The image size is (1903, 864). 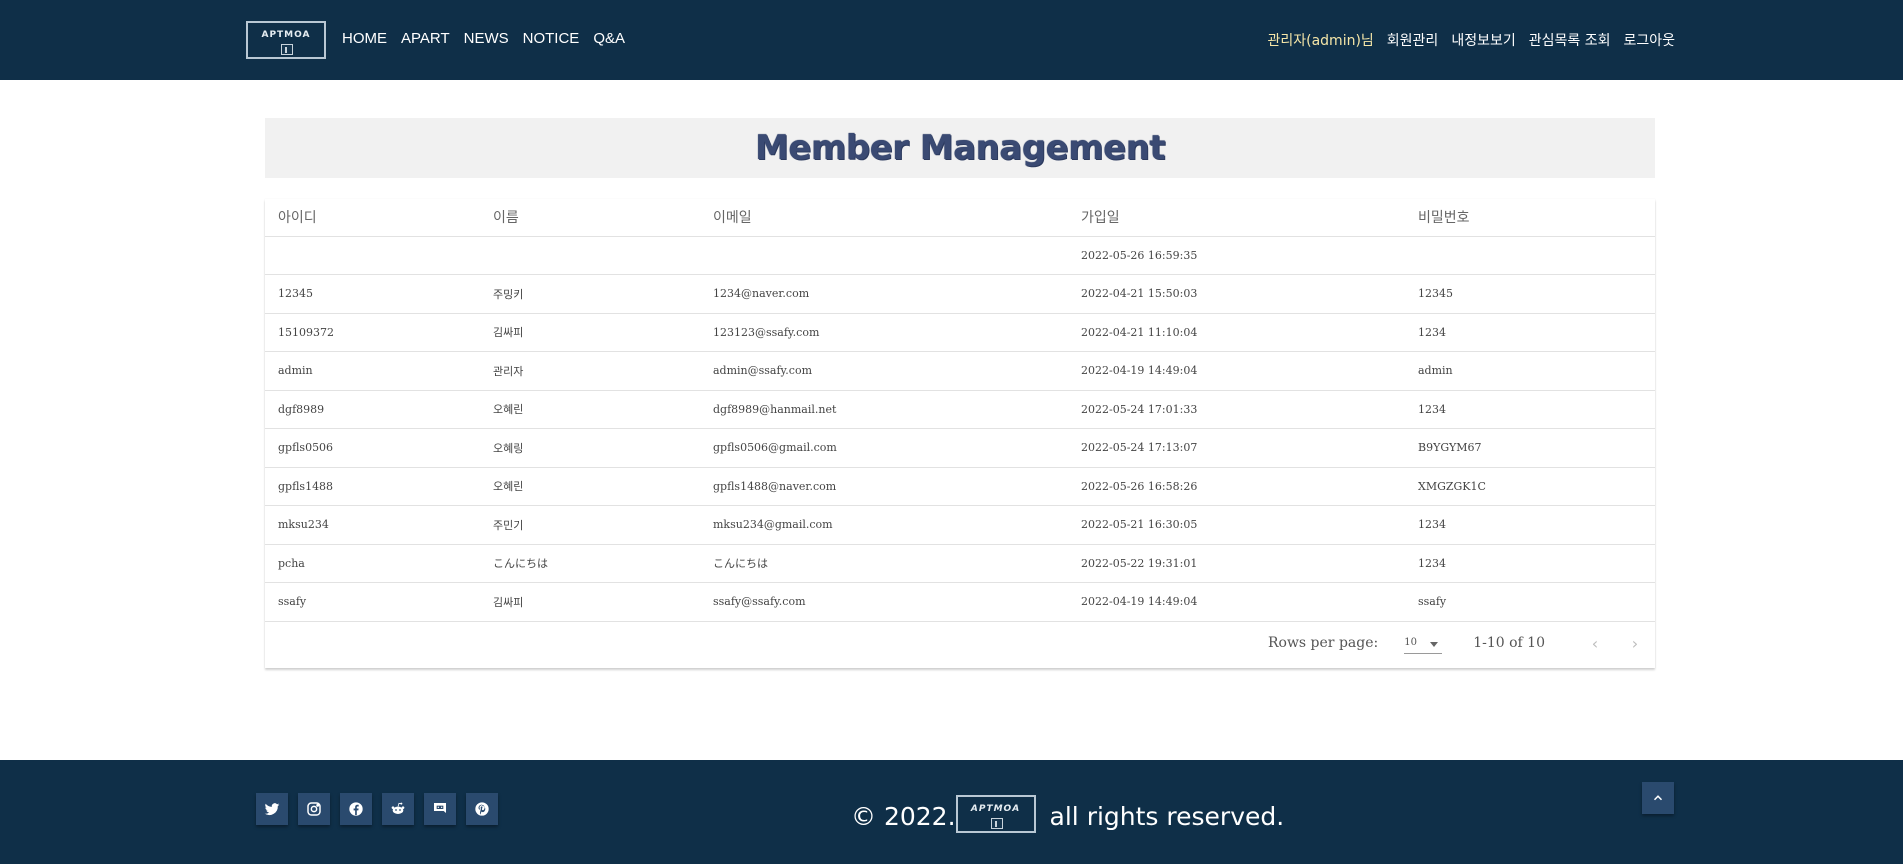 I want to click on column-header-email: 이메일, so click(x=884, y=218).